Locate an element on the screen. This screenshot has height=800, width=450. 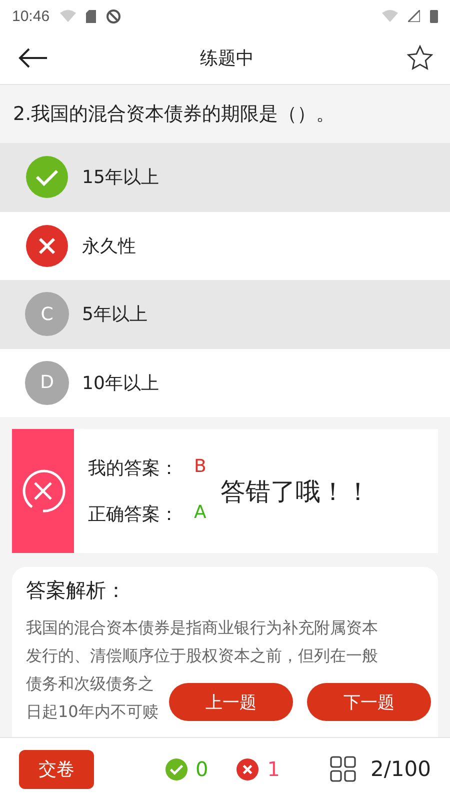
grid-icon is located at coordinates (343, 769).